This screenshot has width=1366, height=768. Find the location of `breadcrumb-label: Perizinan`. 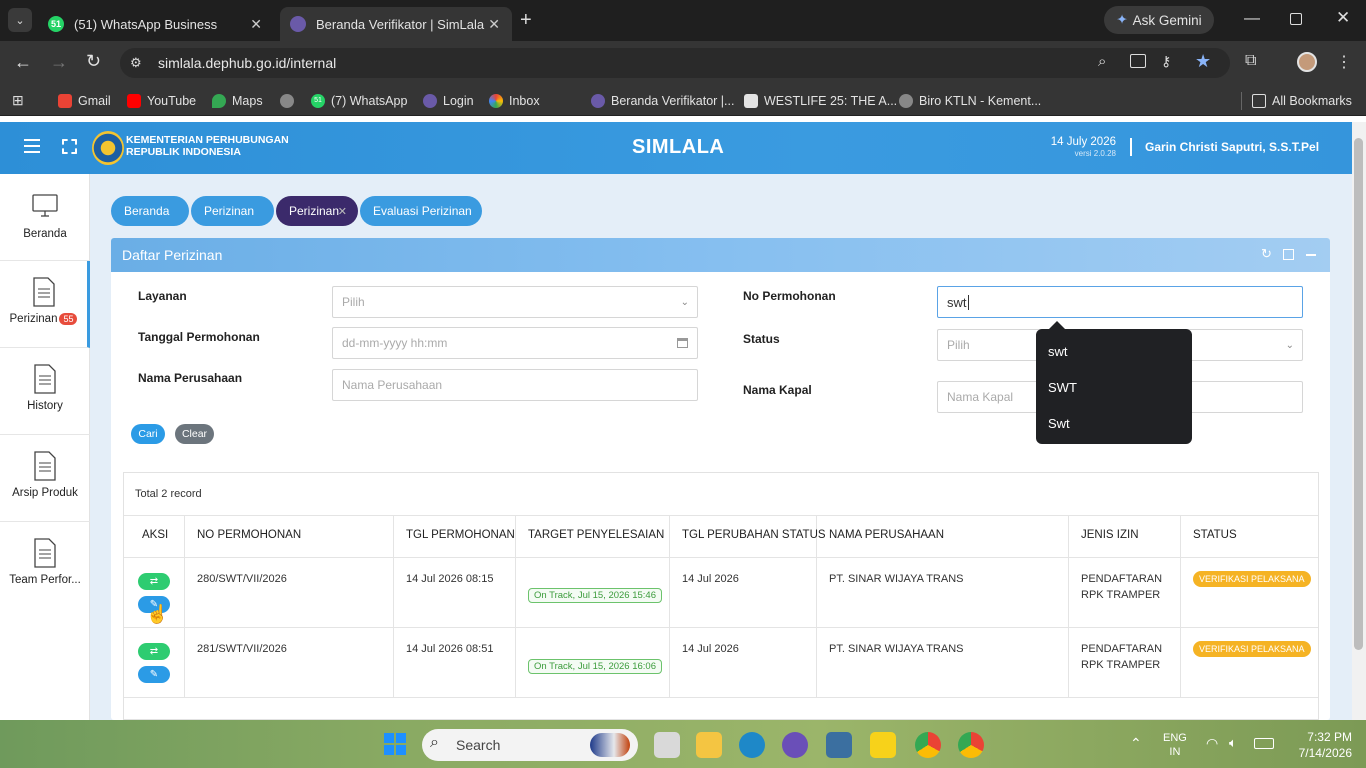

breadcrumb-label: Perizinan is located at coordinates (229, 211).